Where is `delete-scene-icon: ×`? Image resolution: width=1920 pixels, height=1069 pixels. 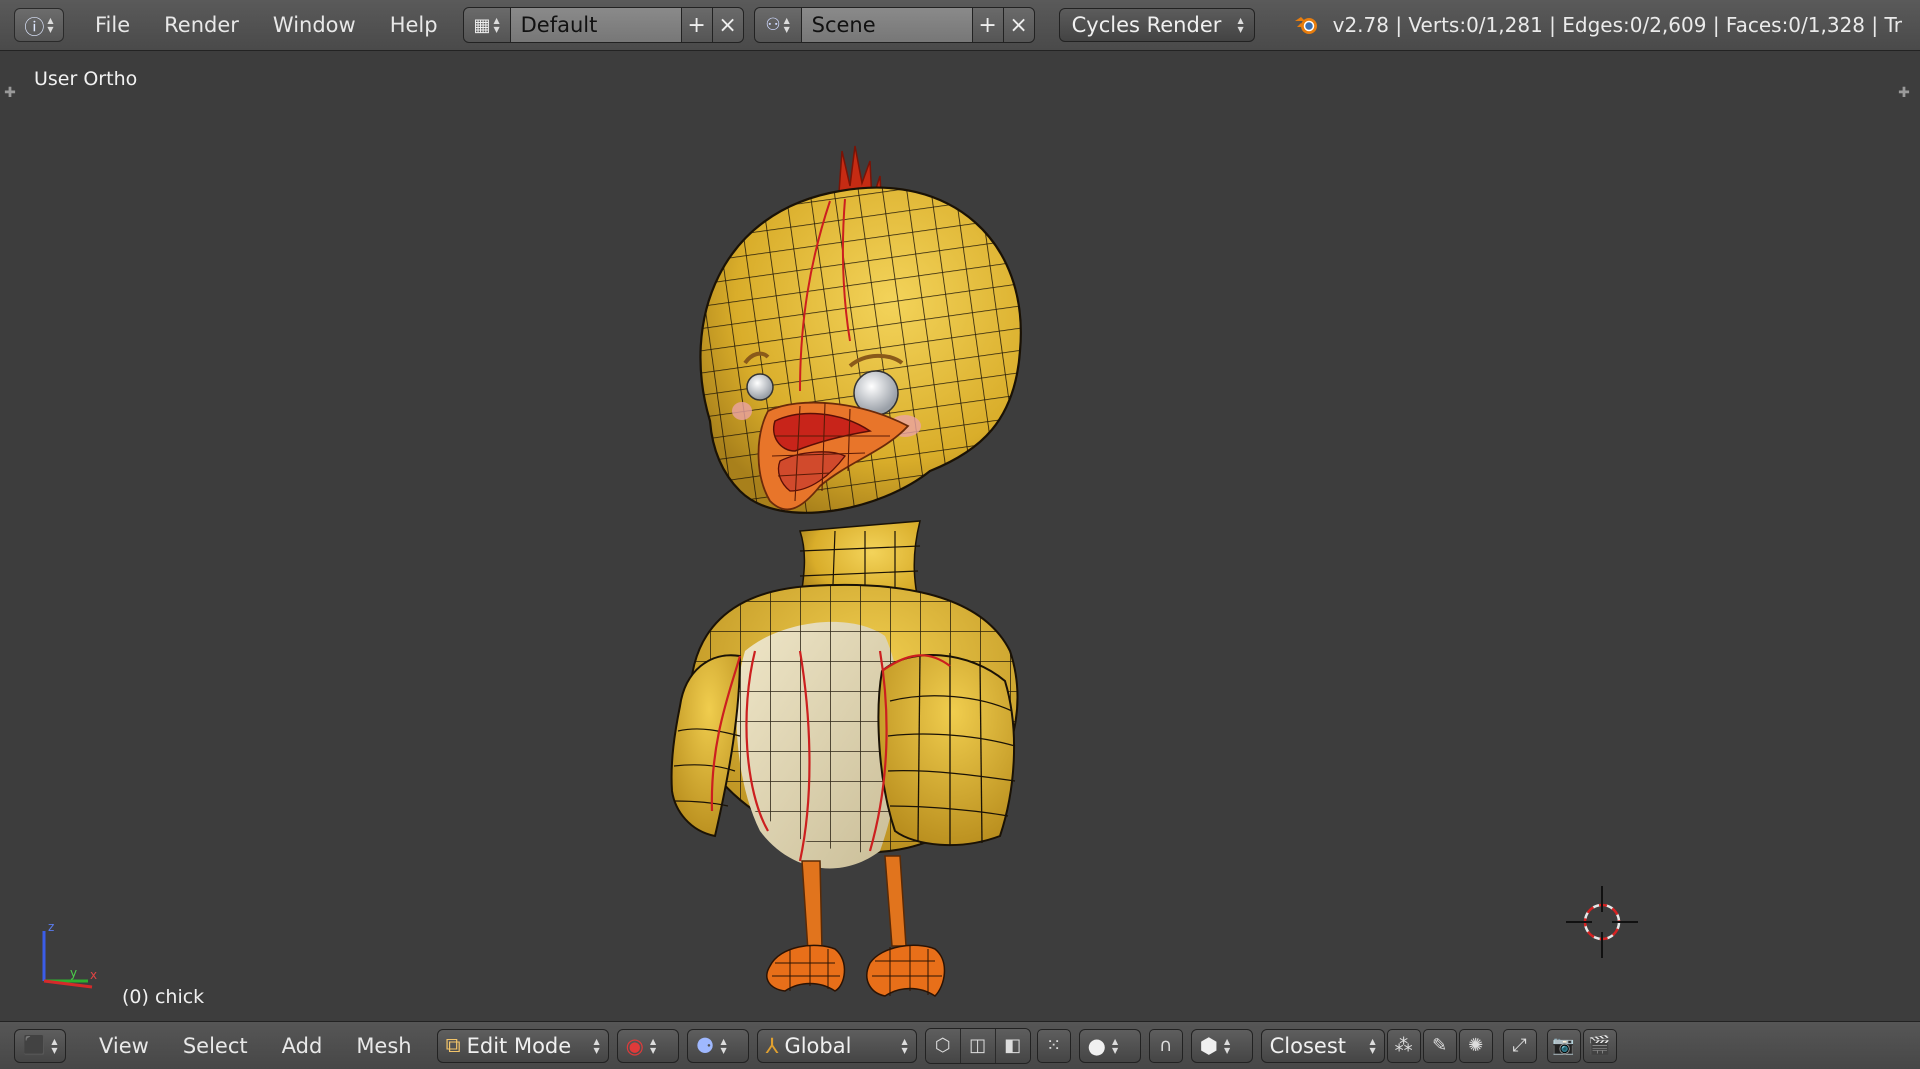 delete-scene-icon: × is located at coordinates (1018, 25).